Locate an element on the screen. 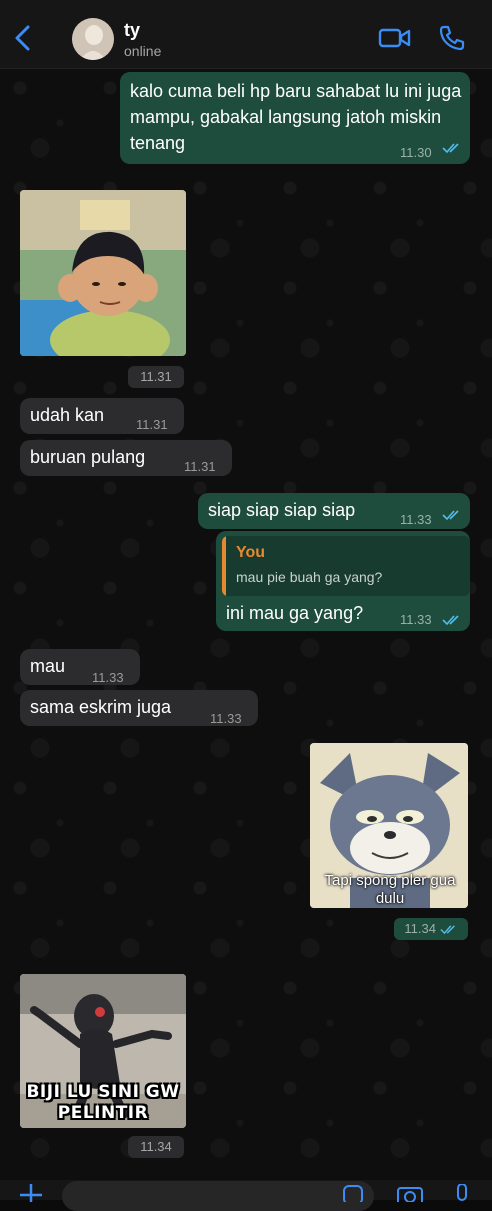 Image resolution: width=492 pixels, height=1211 pixels. message-bubble-incoming: sama eskrim juga 11.33 is located at coordinates (139, 708).